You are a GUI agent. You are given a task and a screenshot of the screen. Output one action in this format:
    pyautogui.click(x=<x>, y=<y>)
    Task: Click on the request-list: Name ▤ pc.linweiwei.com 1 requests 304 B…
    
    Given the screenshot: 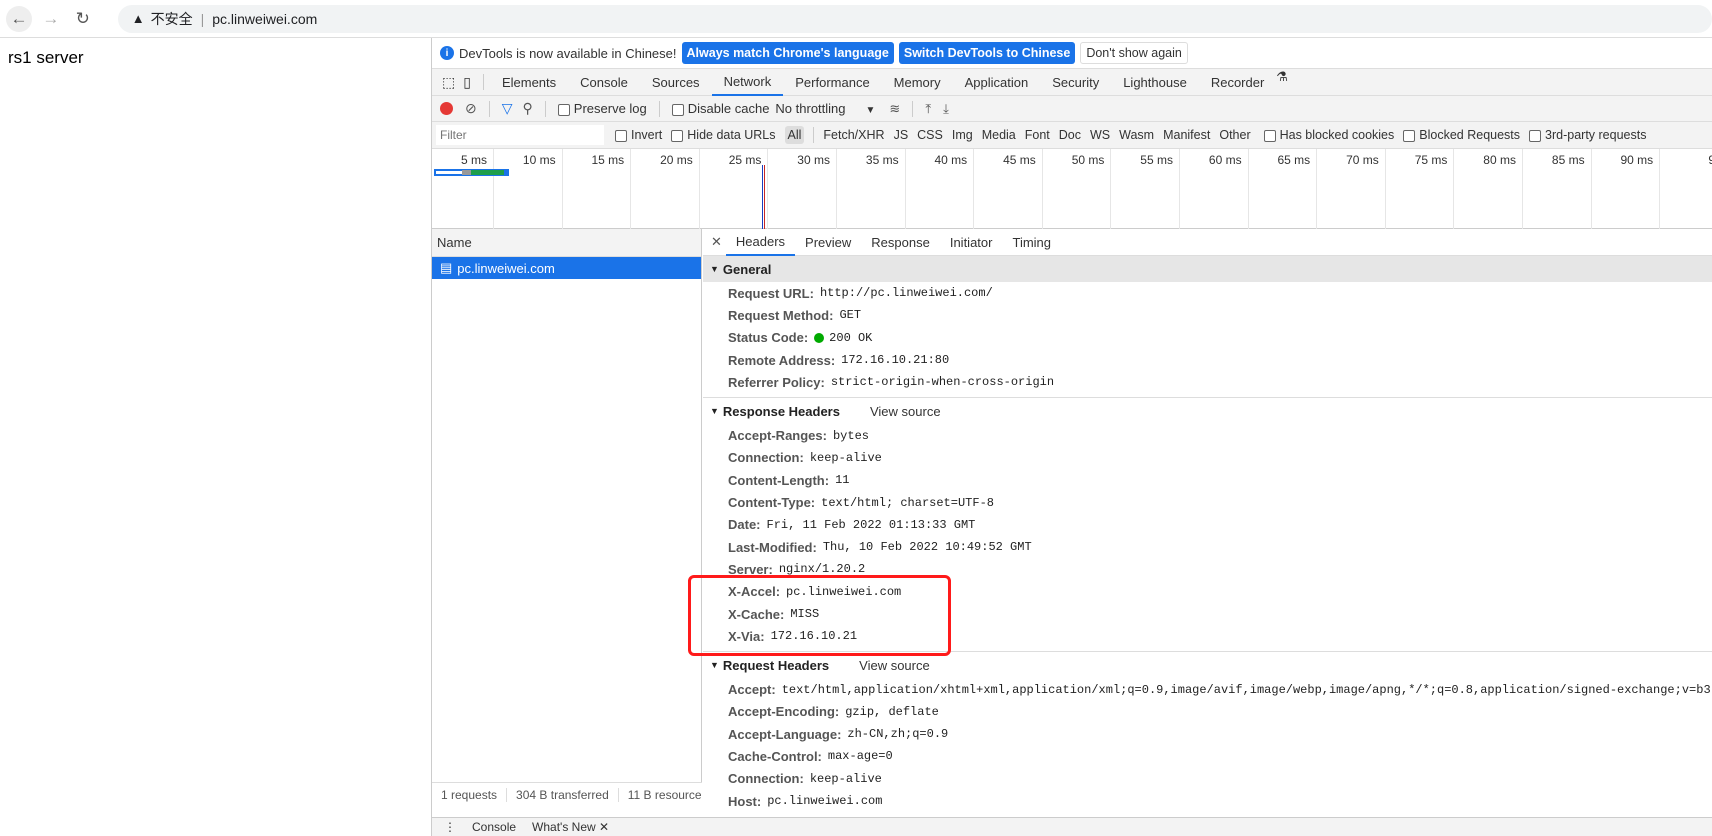 What is the action you would take?
    pyautogui.click(x=567, y=518)
    